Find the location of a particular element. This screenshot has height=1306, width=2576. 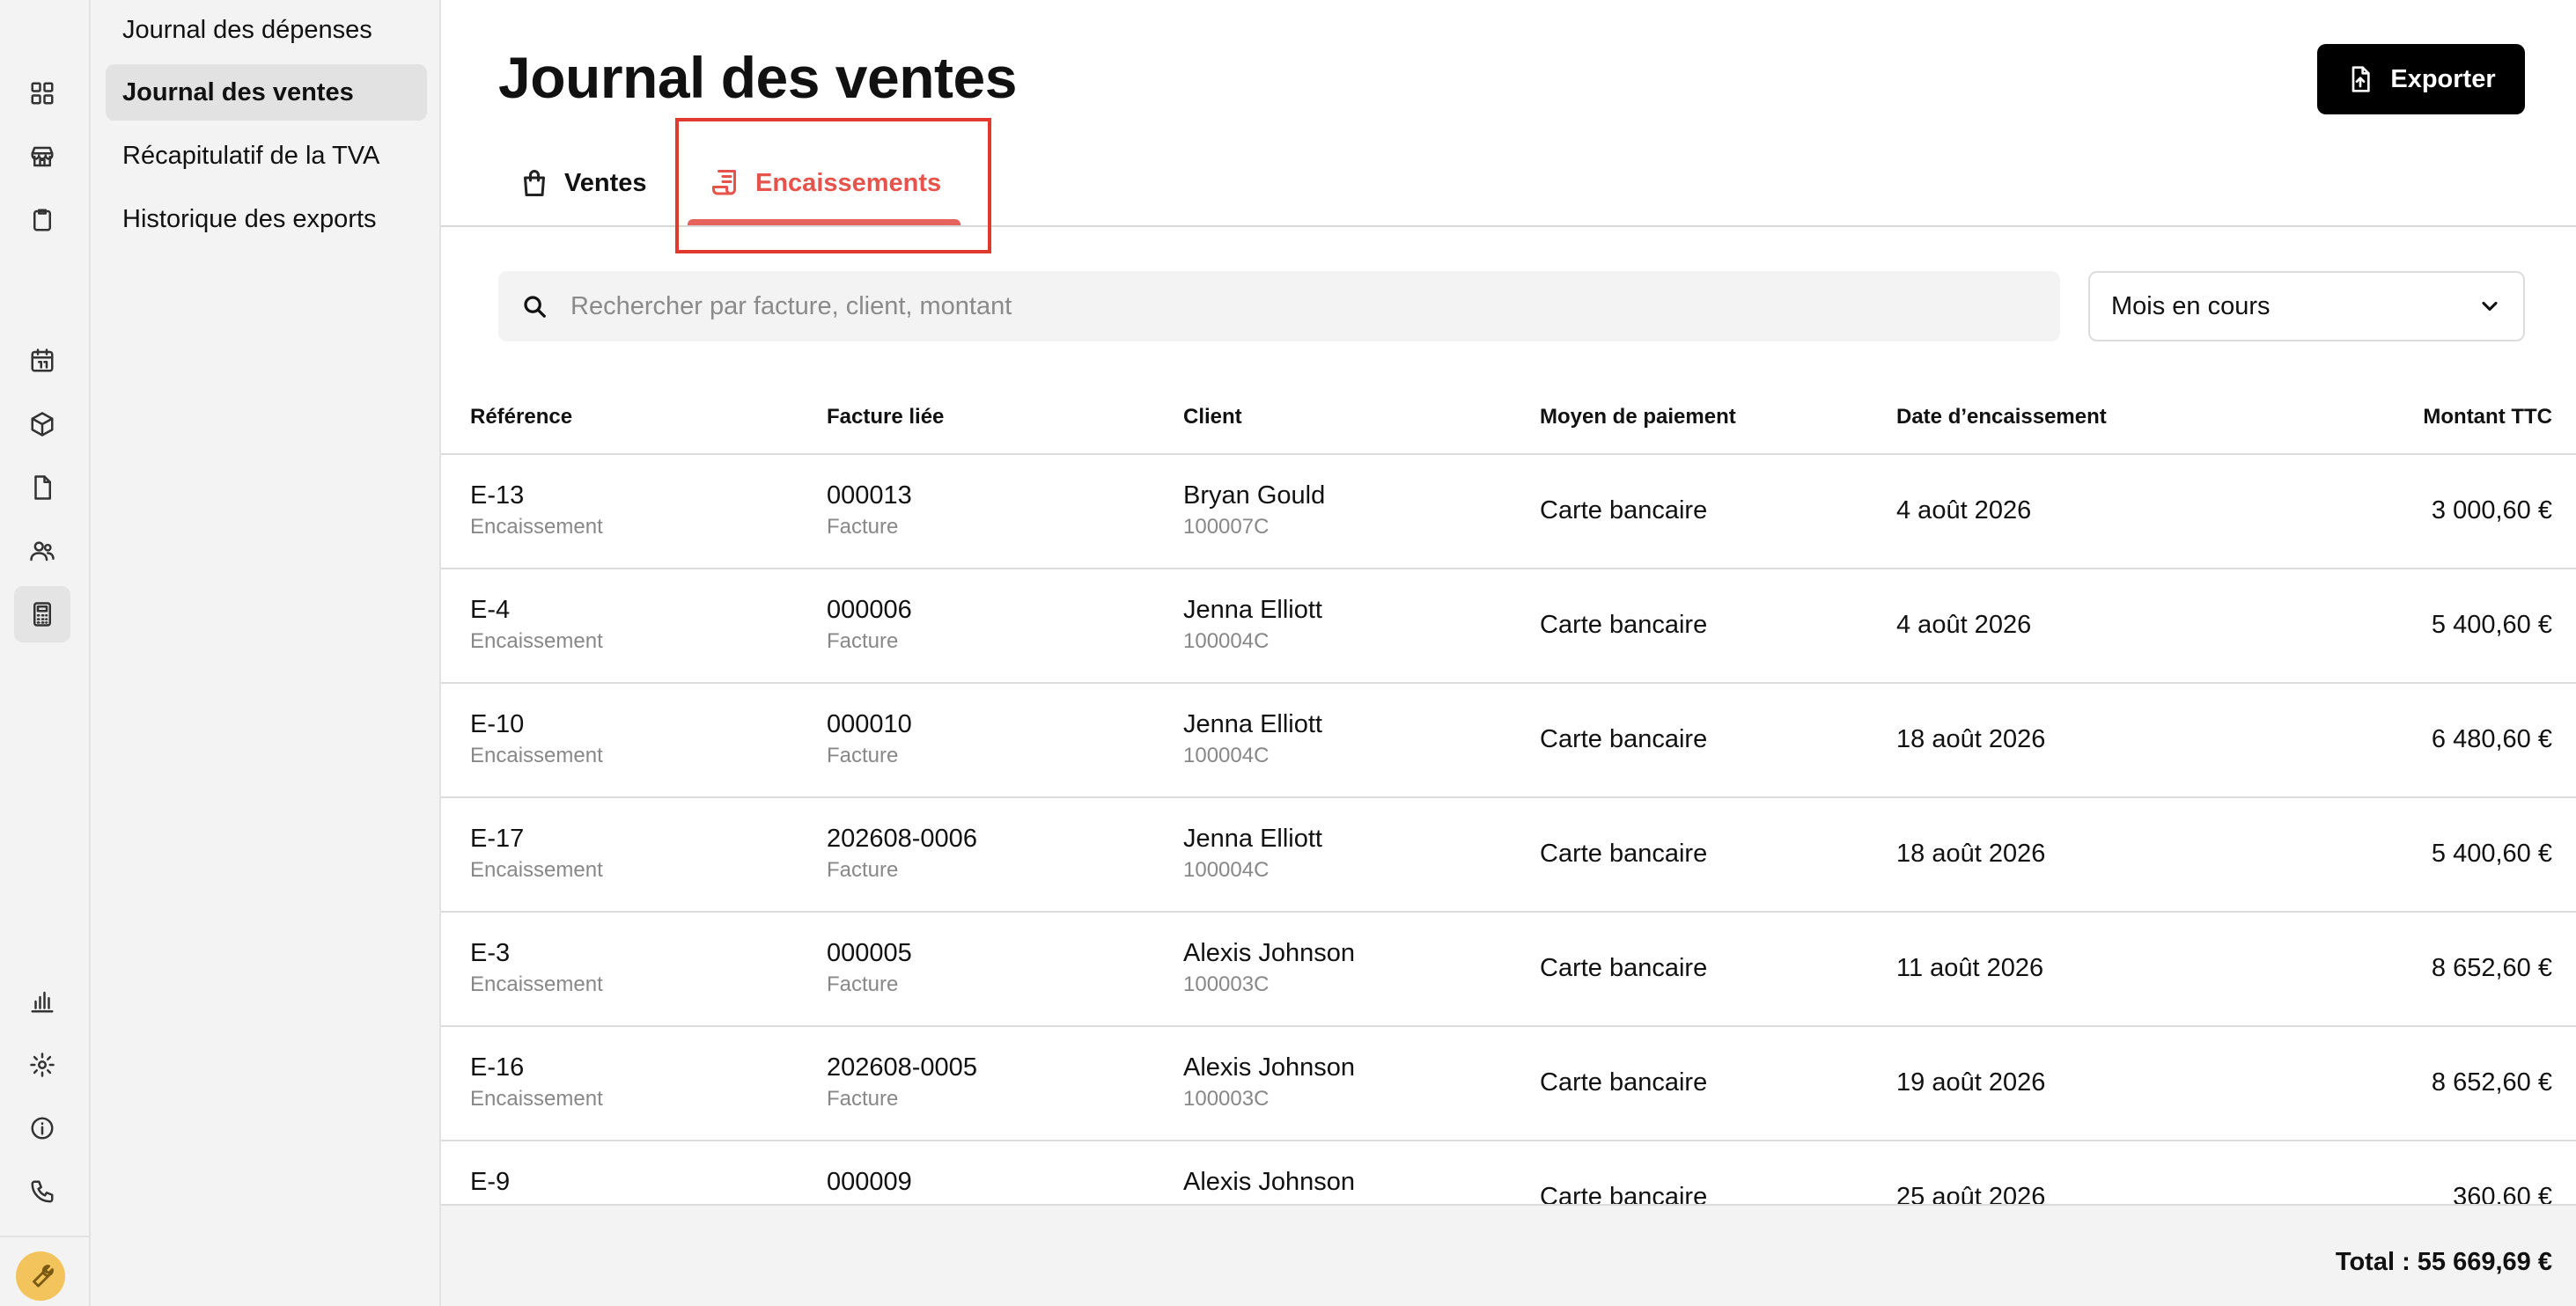

phone-icon is located at coordinates (42, 1191).